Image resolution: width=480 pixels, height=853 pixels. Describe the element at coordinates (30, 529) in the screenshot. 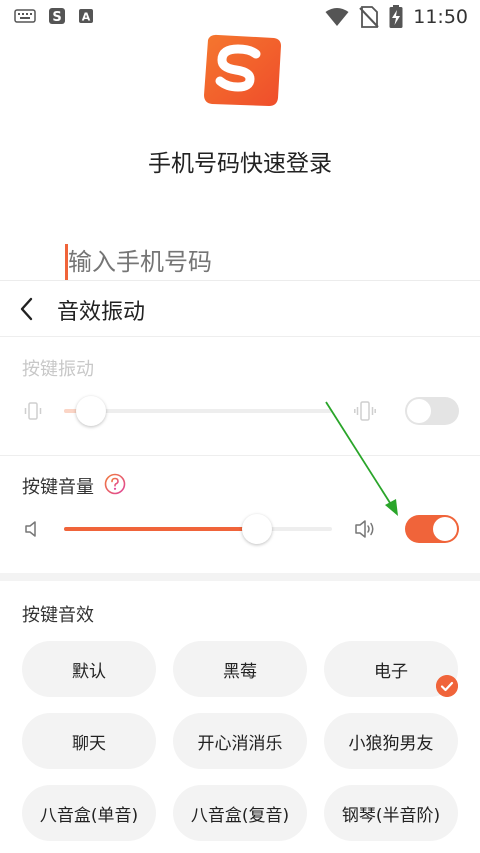

I see `volume-low-icon` at that location.